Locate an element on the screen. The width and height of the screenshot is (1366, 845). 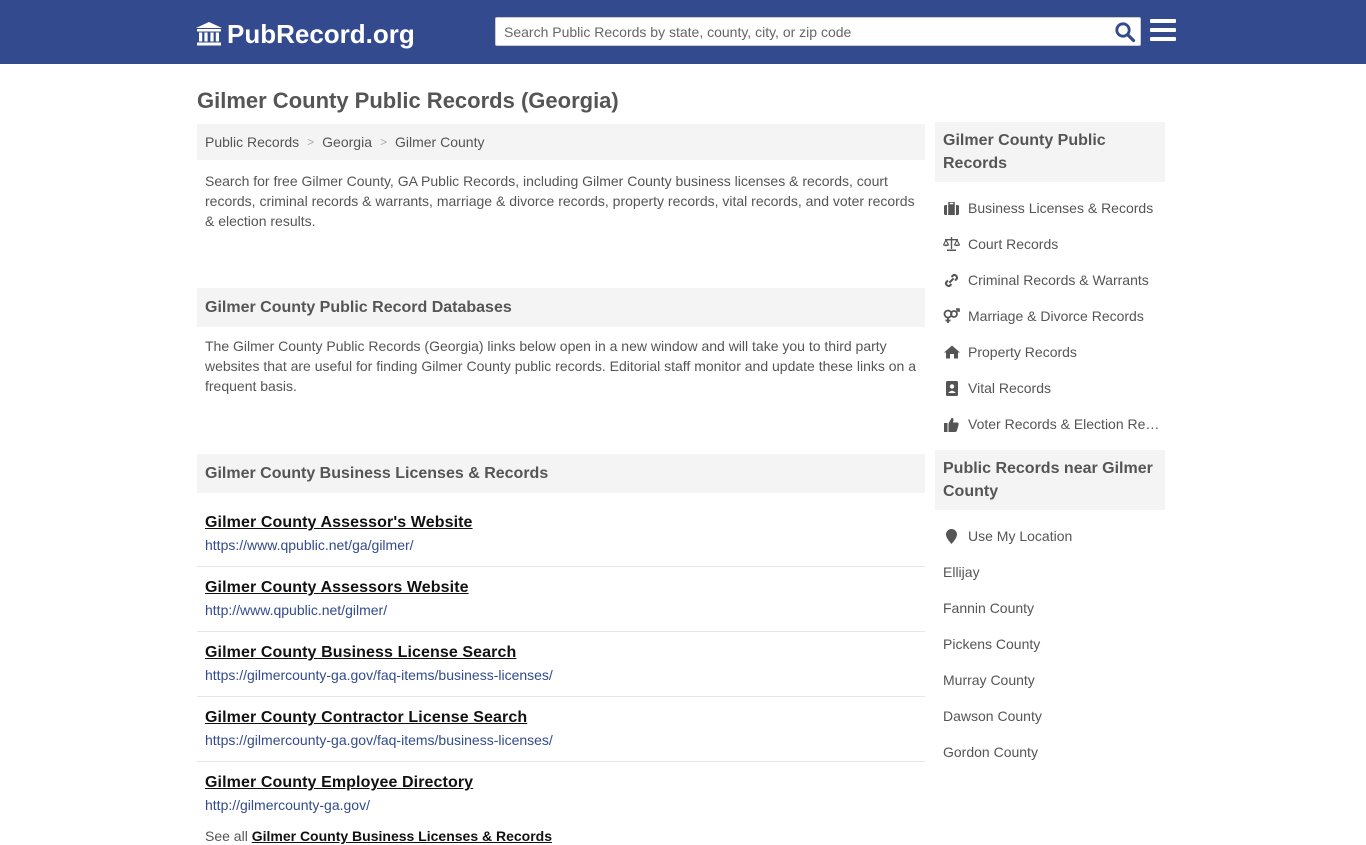
sidebar-item-label: Court Records is located at coordinates (1013, 244).